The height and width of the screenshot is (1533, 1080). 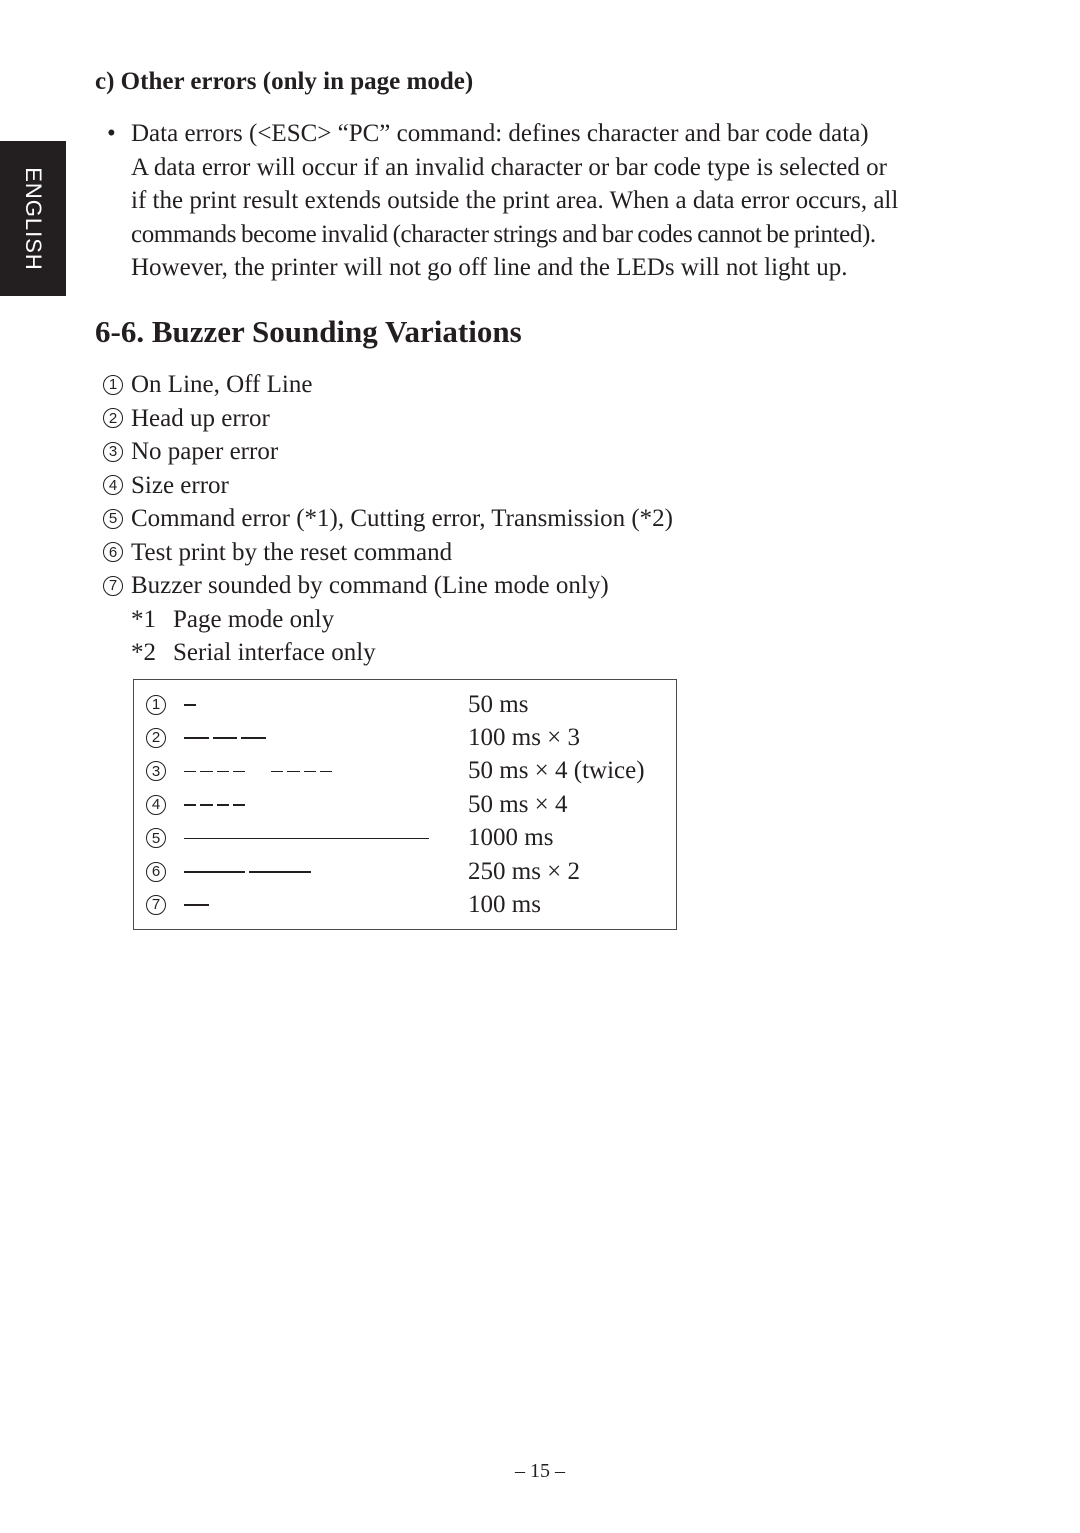 What do you see at coordinates (498, 704) in the screenshot?
I see `beep-duration: 50 ms` at bounding box center [498, 704].